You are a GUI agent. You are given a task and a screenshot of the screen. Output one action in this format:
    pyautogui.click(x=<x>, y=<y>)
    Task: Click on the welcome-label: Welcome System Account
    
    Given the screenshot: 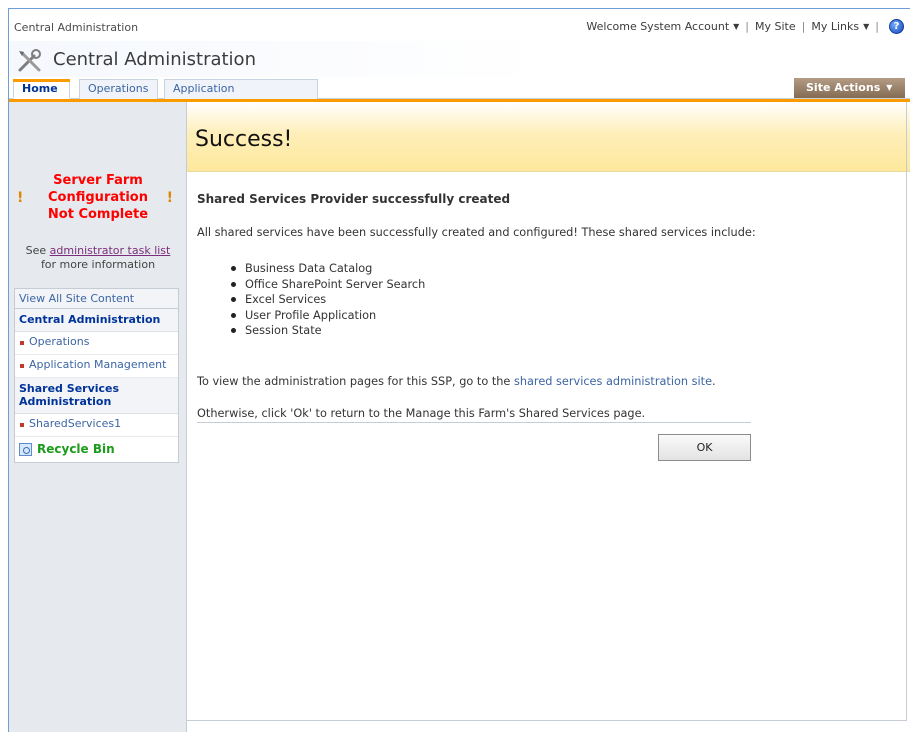 What is the action you would take?
    pyautogui.click(x=658, y=26)
    